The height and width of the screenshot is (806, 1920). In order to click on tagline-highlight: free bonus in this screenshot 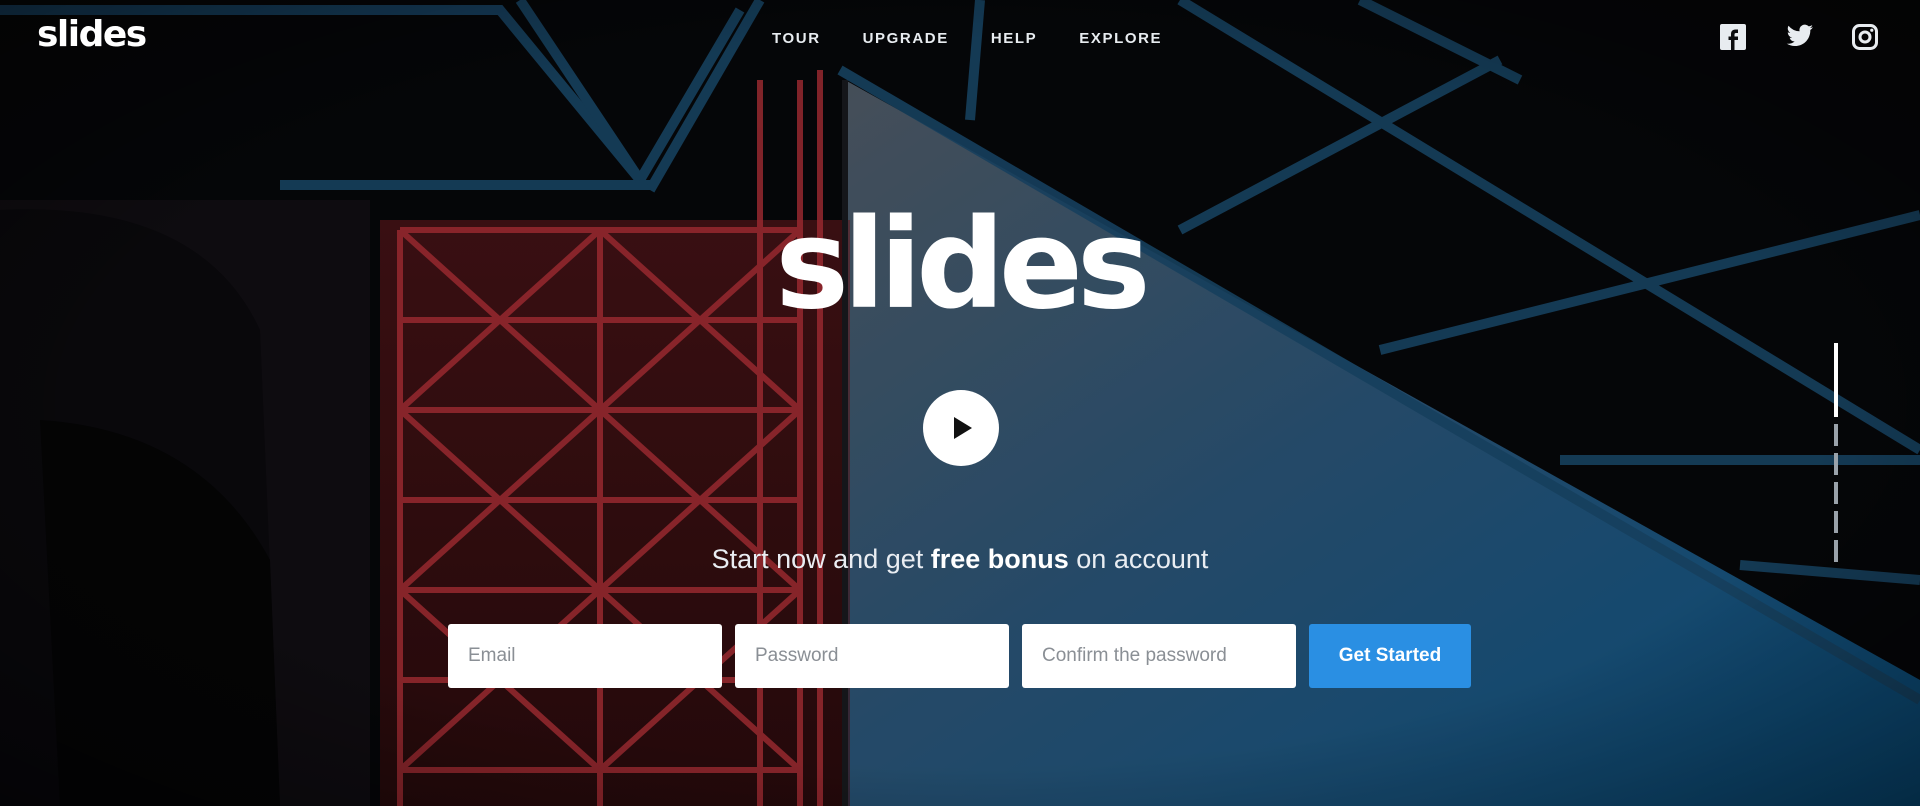, I will do `click(999, 559)`.